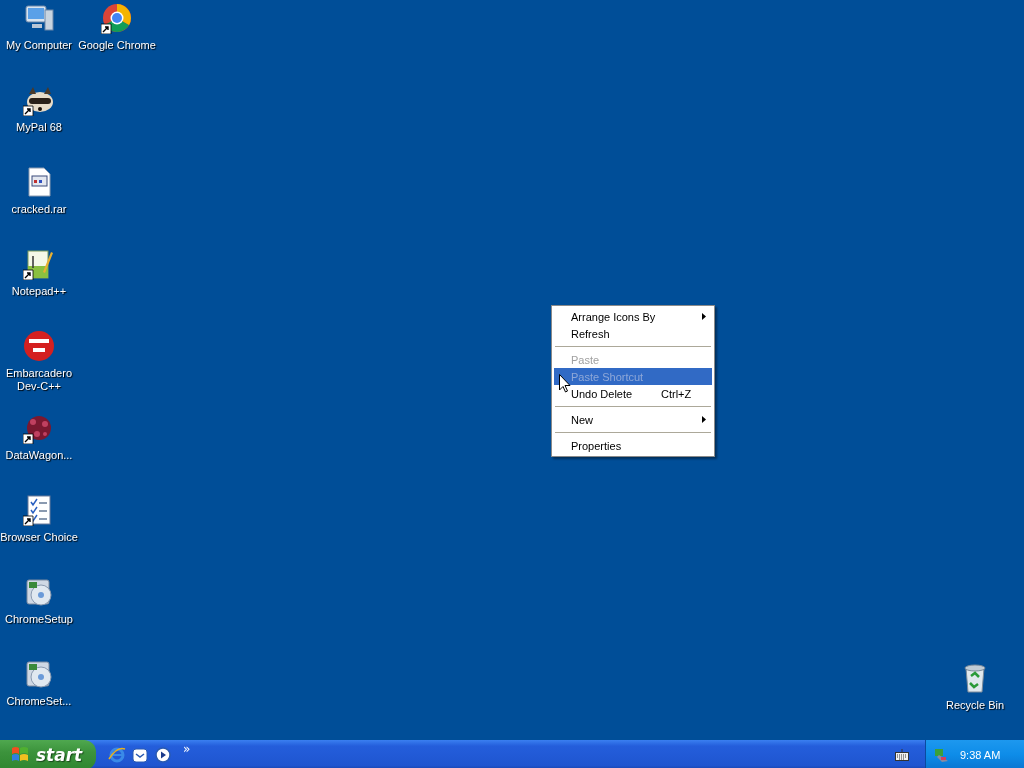 The width and height of the screenshot is (1024, 768). What do you see at coordinates (20, 755) in the screenshot?
I see `windows-flag-icon` at bounding box center [20, 755].